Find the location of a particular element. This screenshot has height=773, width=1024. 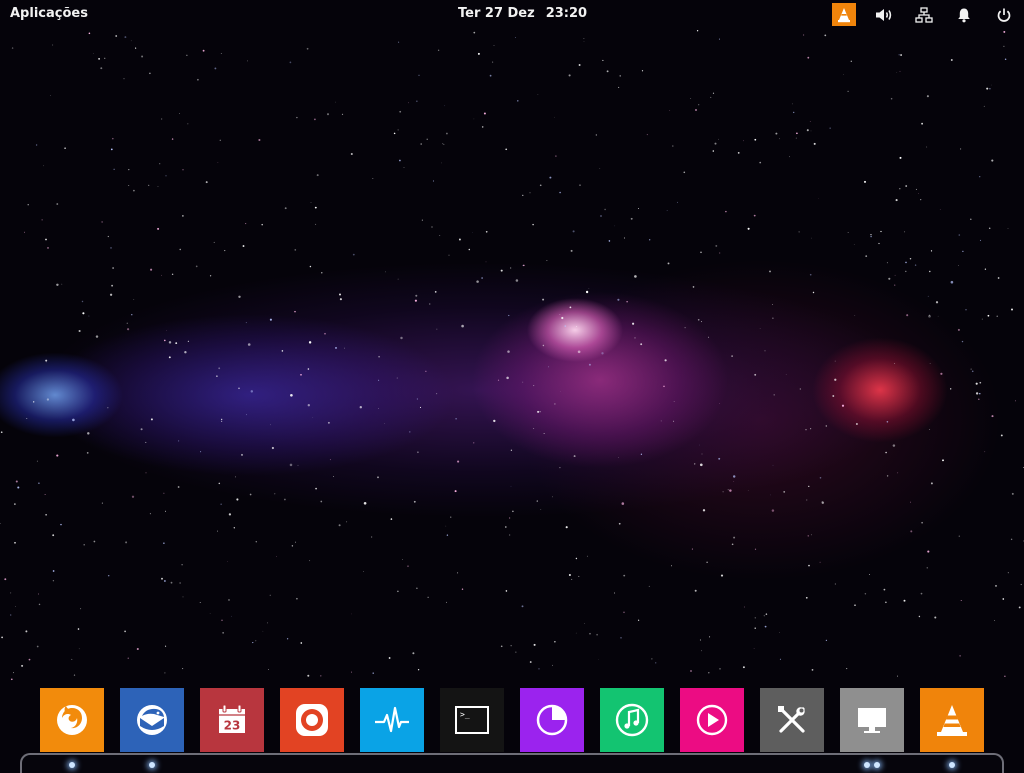

firefox-icon is located at coordinates (72, 720).